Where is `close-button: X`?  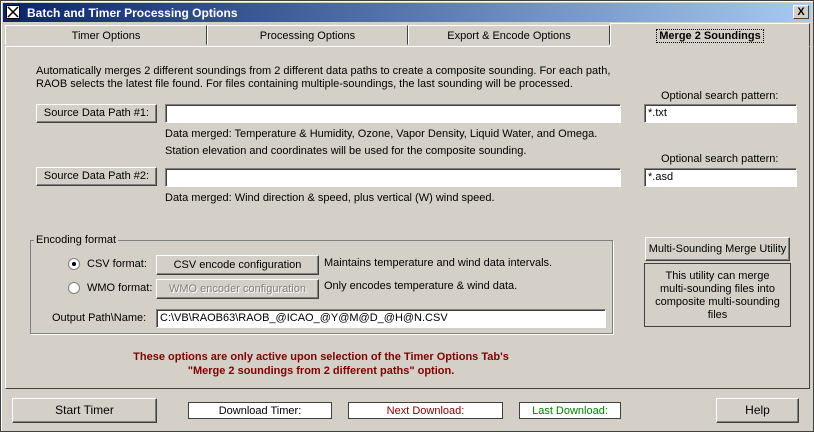 close-button: X is located at coordinates (801, 12).